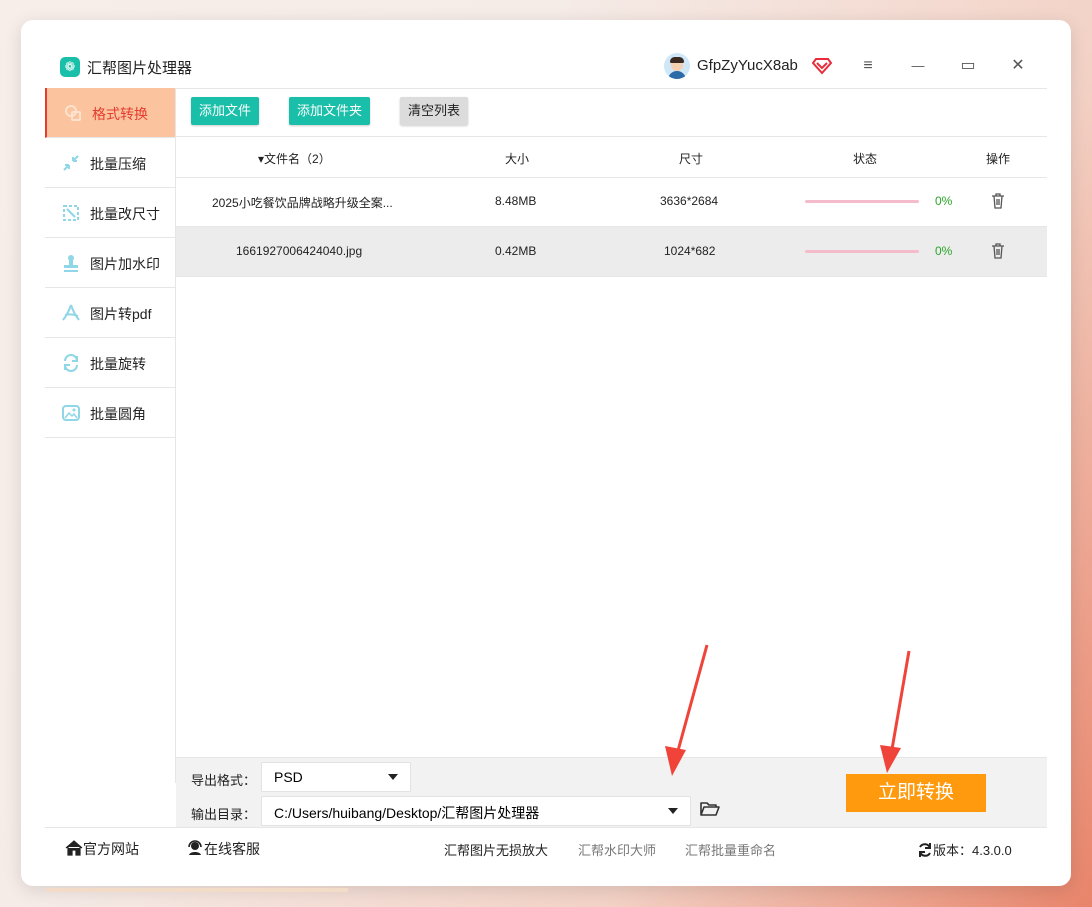 This screenshot has width=1092, height=907. Describe the element at coordinates (788, 710) in the screenshot. I see `annotation-arrows` at that location.